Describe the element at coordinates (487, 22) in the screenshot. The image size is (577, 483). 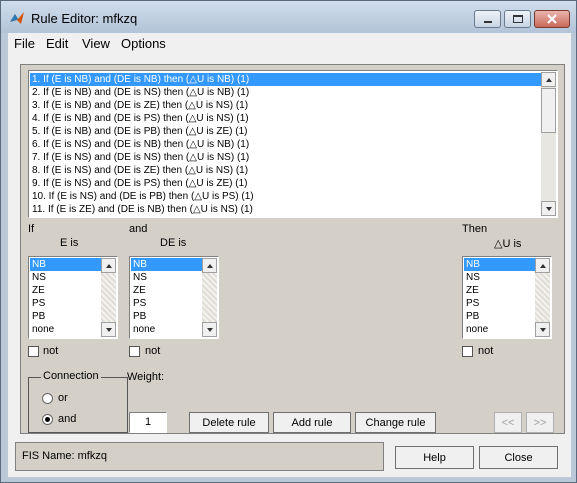
I see `minimize-icon` at that location.